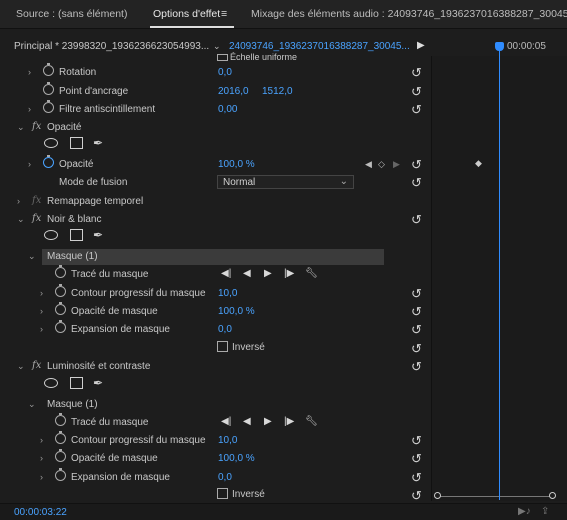  Describe the element at coordinates (222, 57) in the screenshot. I see `uniform-scale-checkbox` at that location.